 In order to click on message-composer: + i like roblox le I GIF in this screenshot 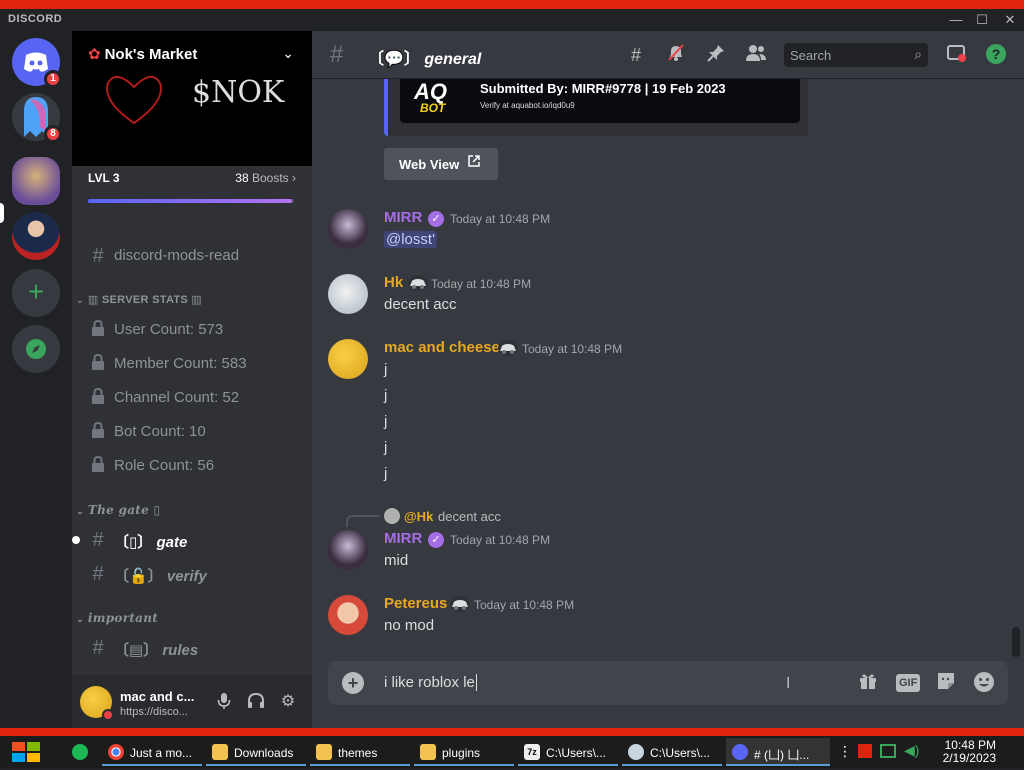, I will do `click(668, 683)`.